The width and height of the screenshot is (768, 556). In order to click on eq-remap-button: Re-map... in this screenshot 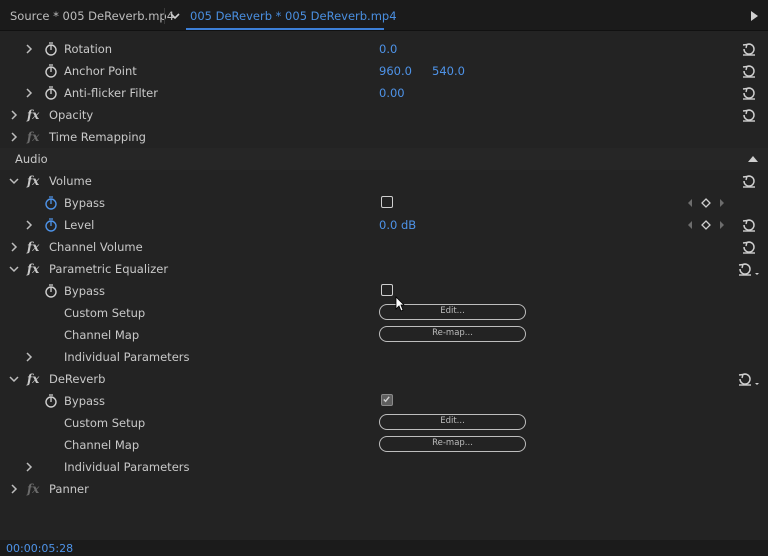, I will do `click(452, 334)`.